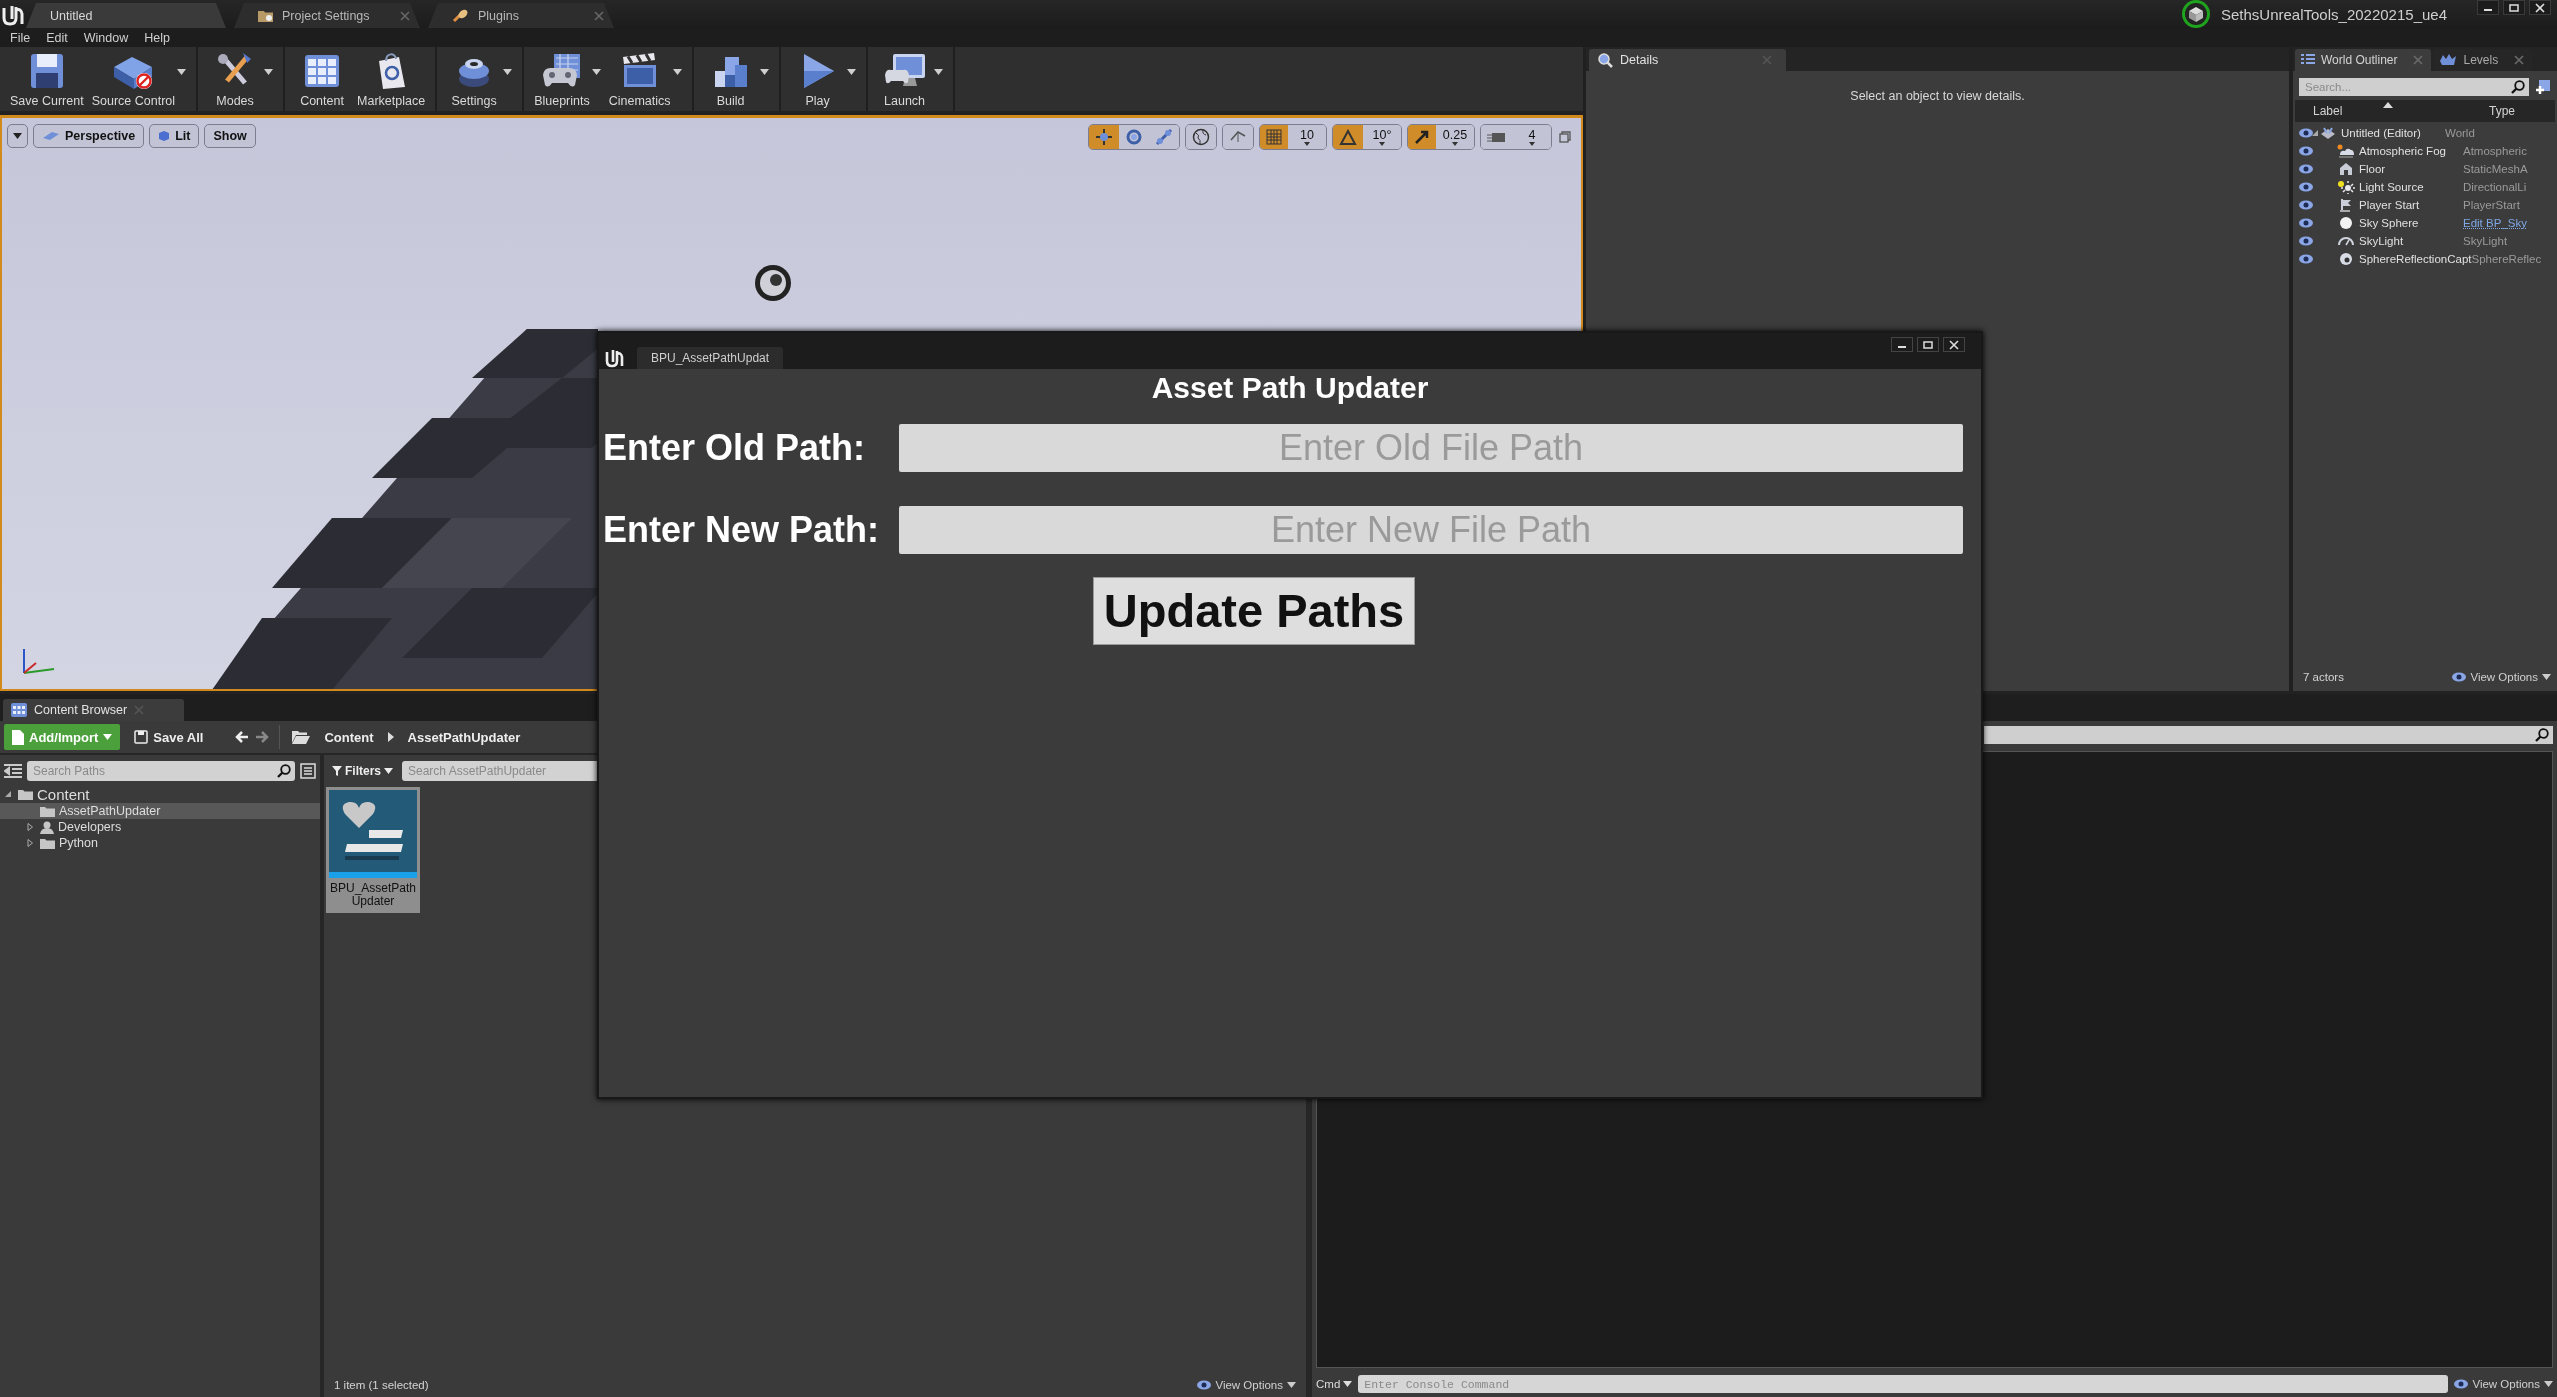 The height and width of the screenshot is (1397, 2557). What do you see at coordinates (2495, 187) in the screenshot?
I see `actor-type: DirectionalLi` at bounding box center [2495, 187].